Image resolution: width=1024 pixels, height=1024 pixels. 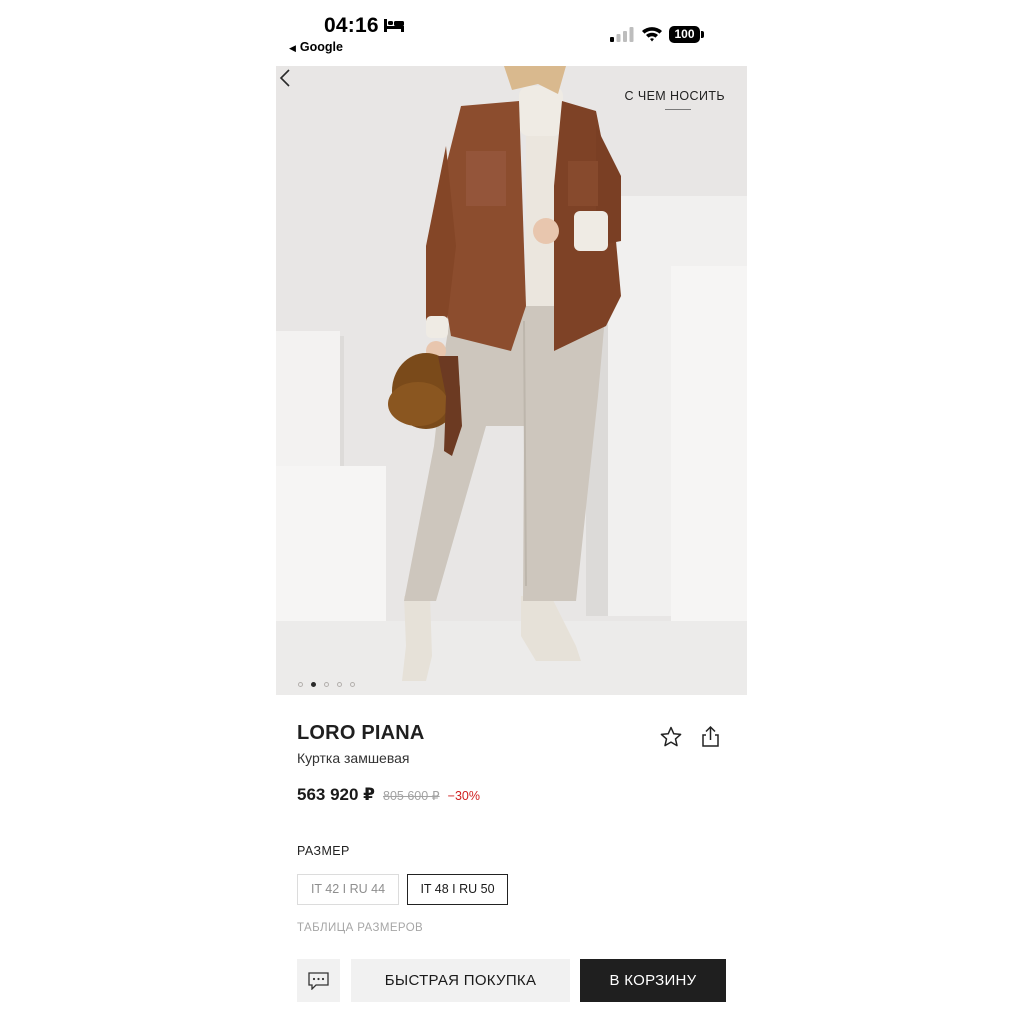 I want to click on bed-icon, so click(x=394, y=25).